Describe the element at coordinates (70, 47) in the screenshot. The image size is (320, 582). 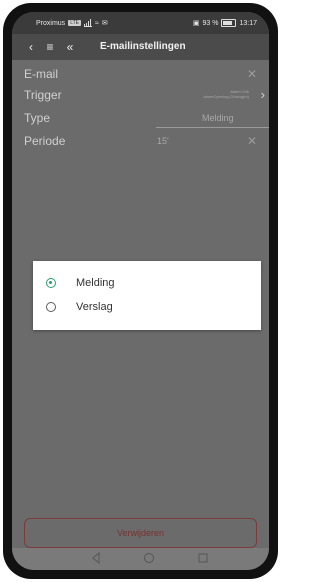
I see `double-chevron-left-icon: «` at that location.